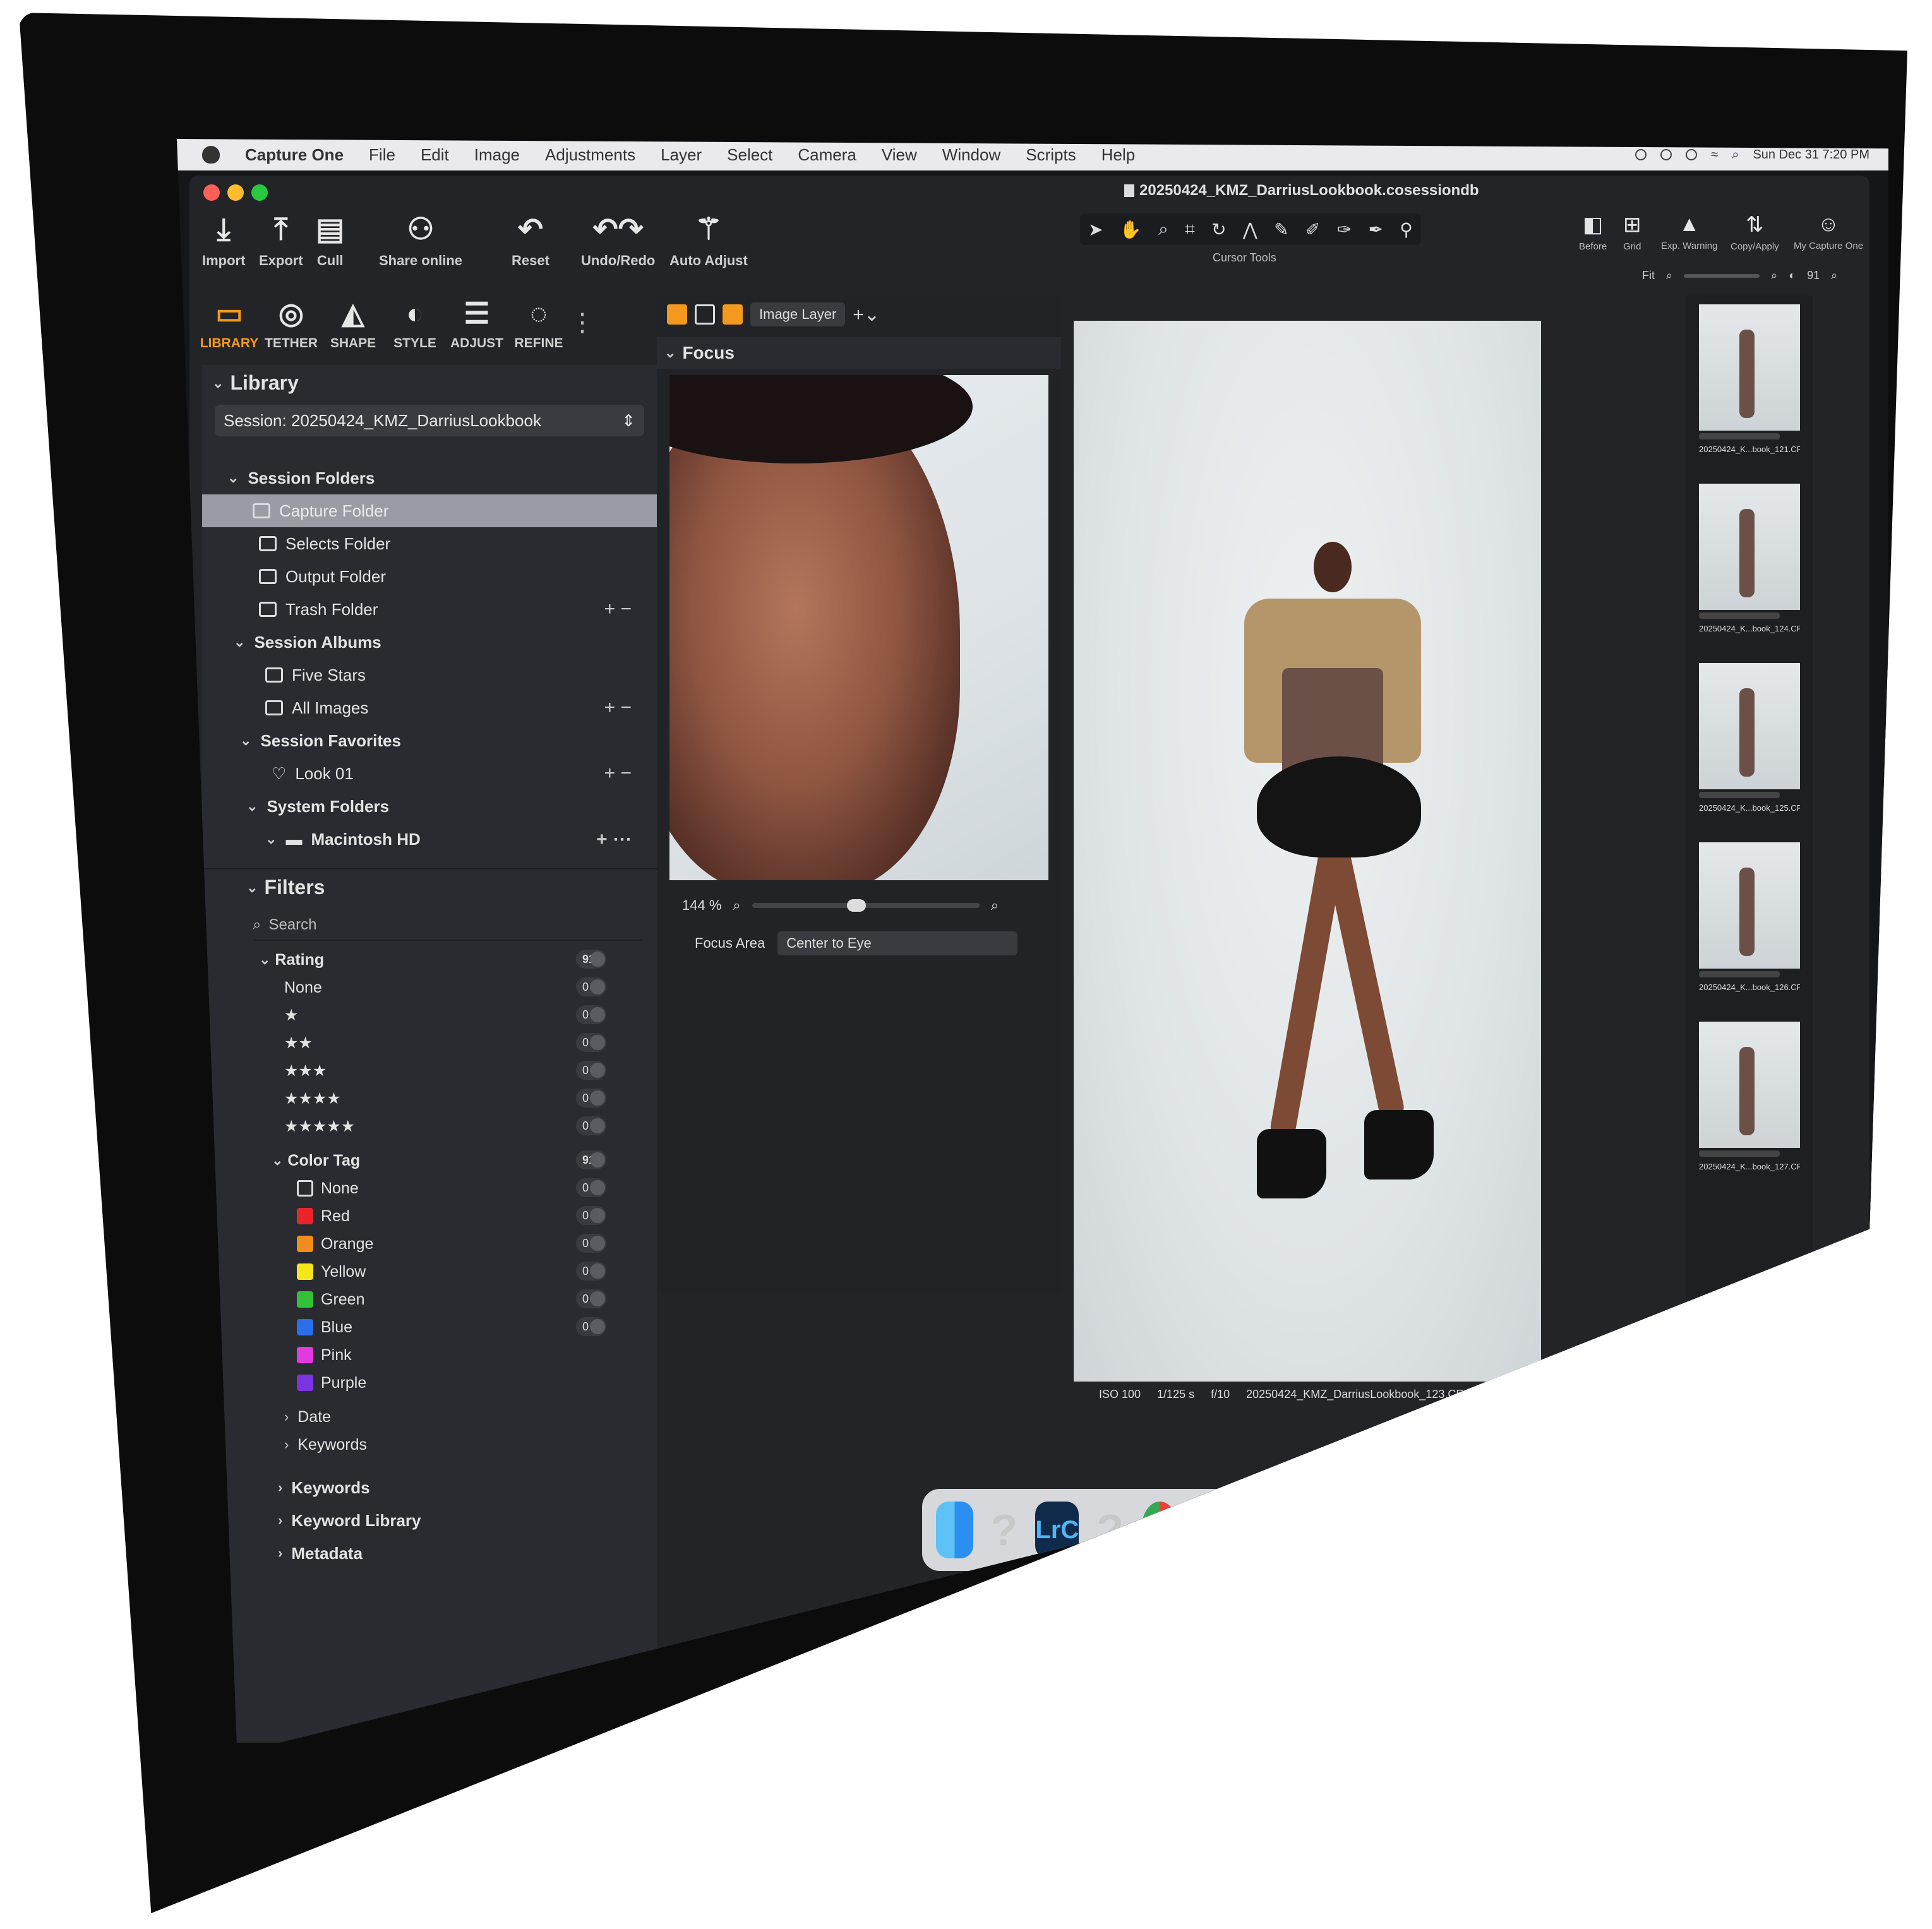 The height and width of the screenshot is (1929, 1932). What do you see at coordinates (382, 155) in the screenshot?
I see `menu-file: File` at bounding box center [382, 155].